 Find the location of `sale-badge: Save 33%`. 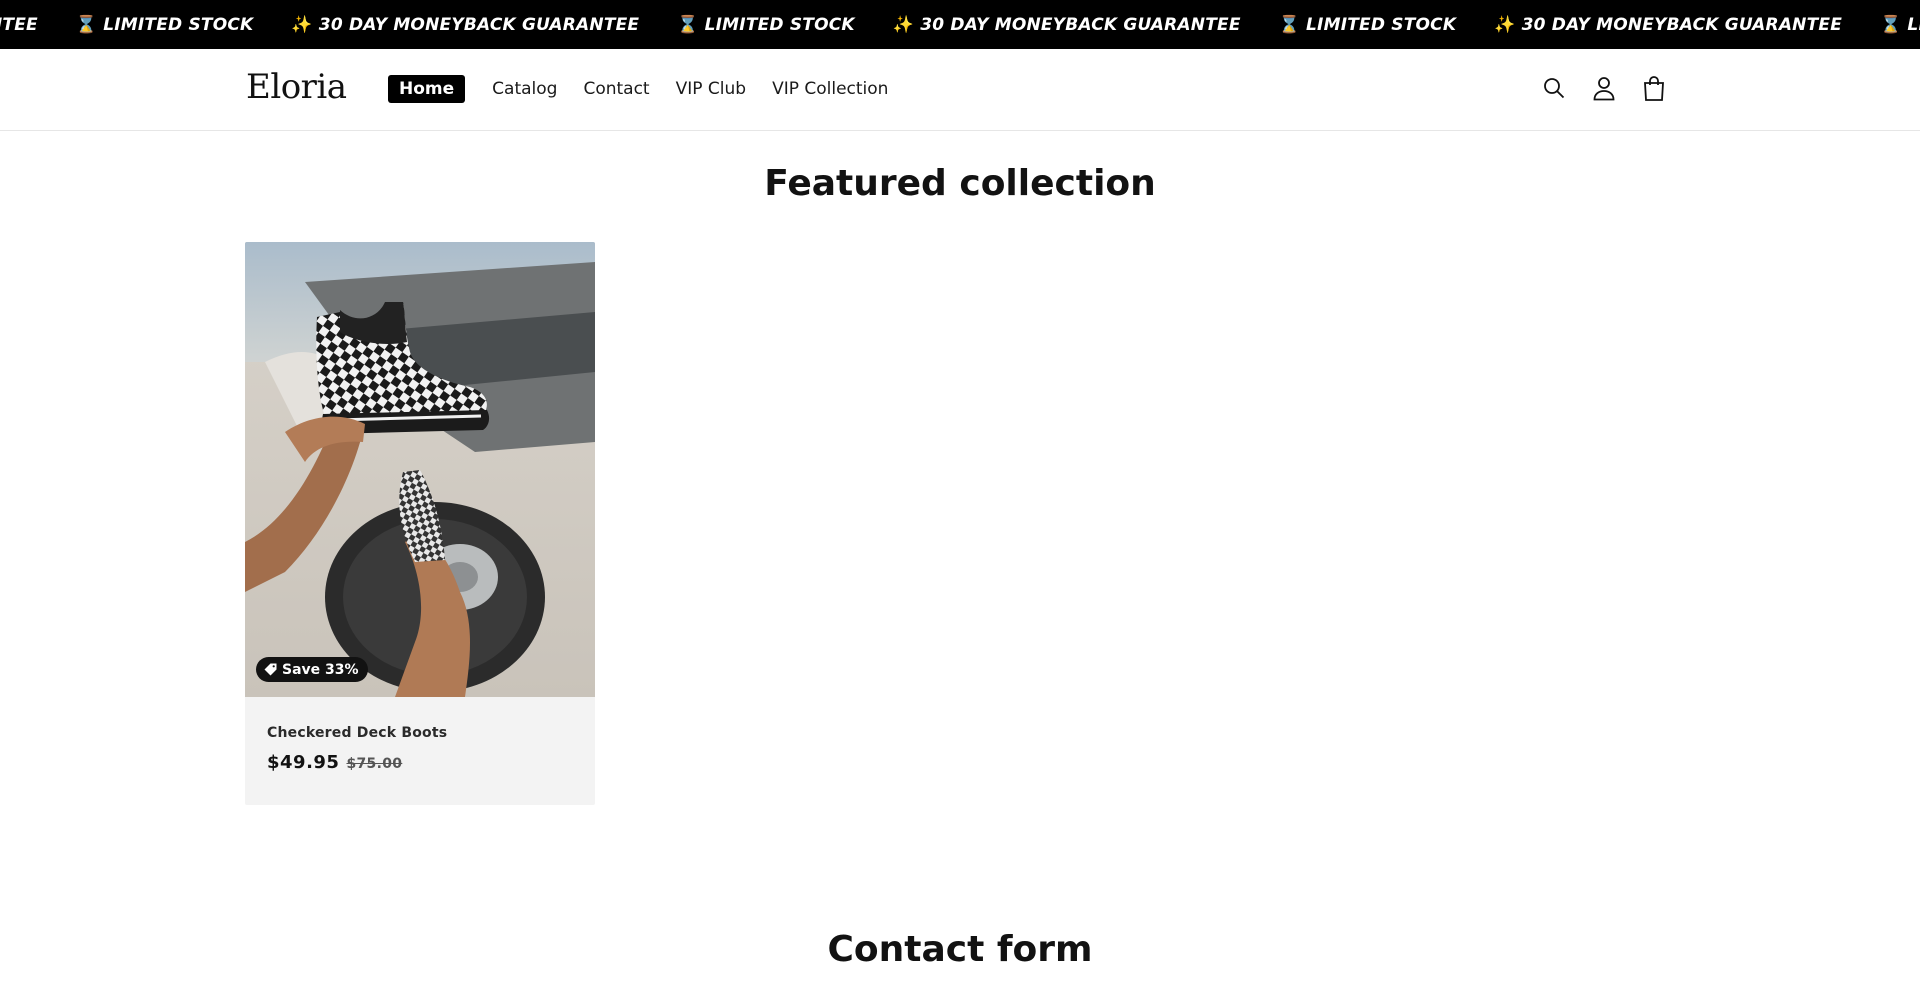

sale-badge: Save 33% is located at coordinates (312, 669).